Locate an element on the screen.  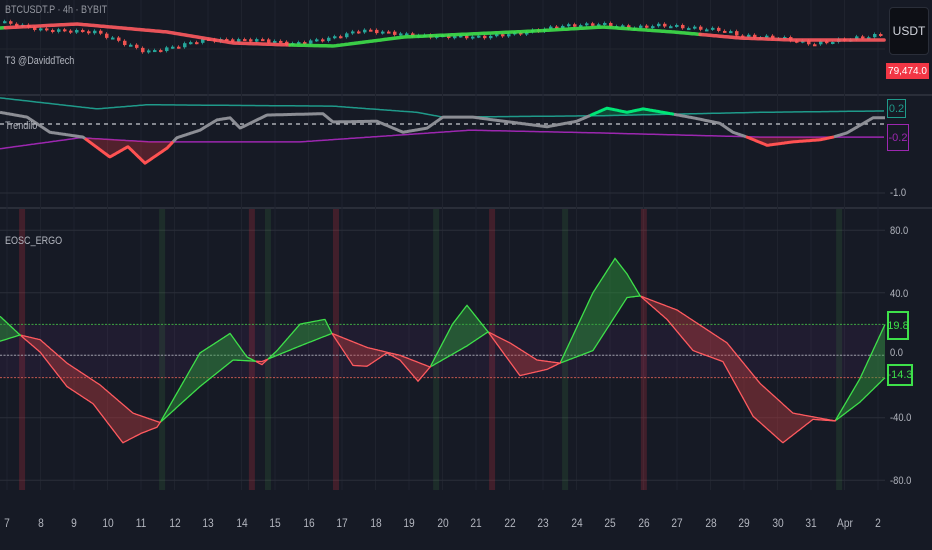
time-axis-label: 30 is located at coordinates (777, 523).